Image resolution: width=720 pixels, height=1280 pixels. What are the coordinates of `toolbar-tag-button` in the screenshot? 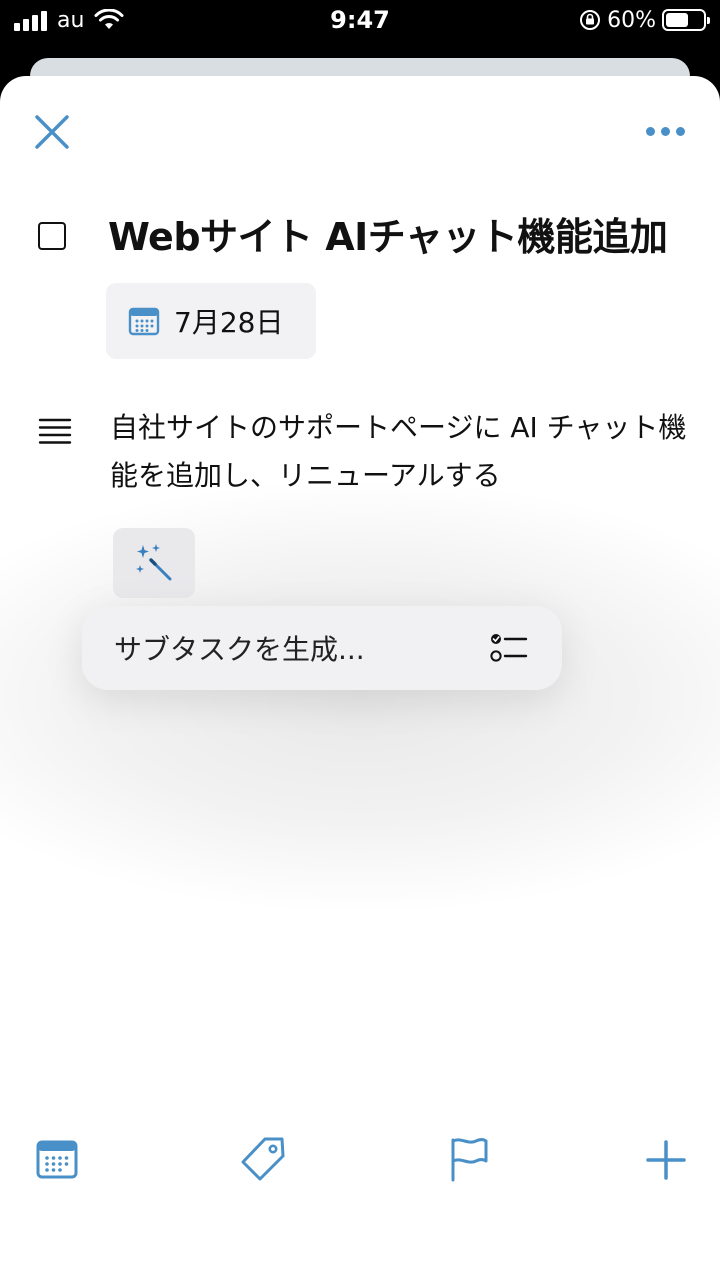 It's located at (263, 1159).